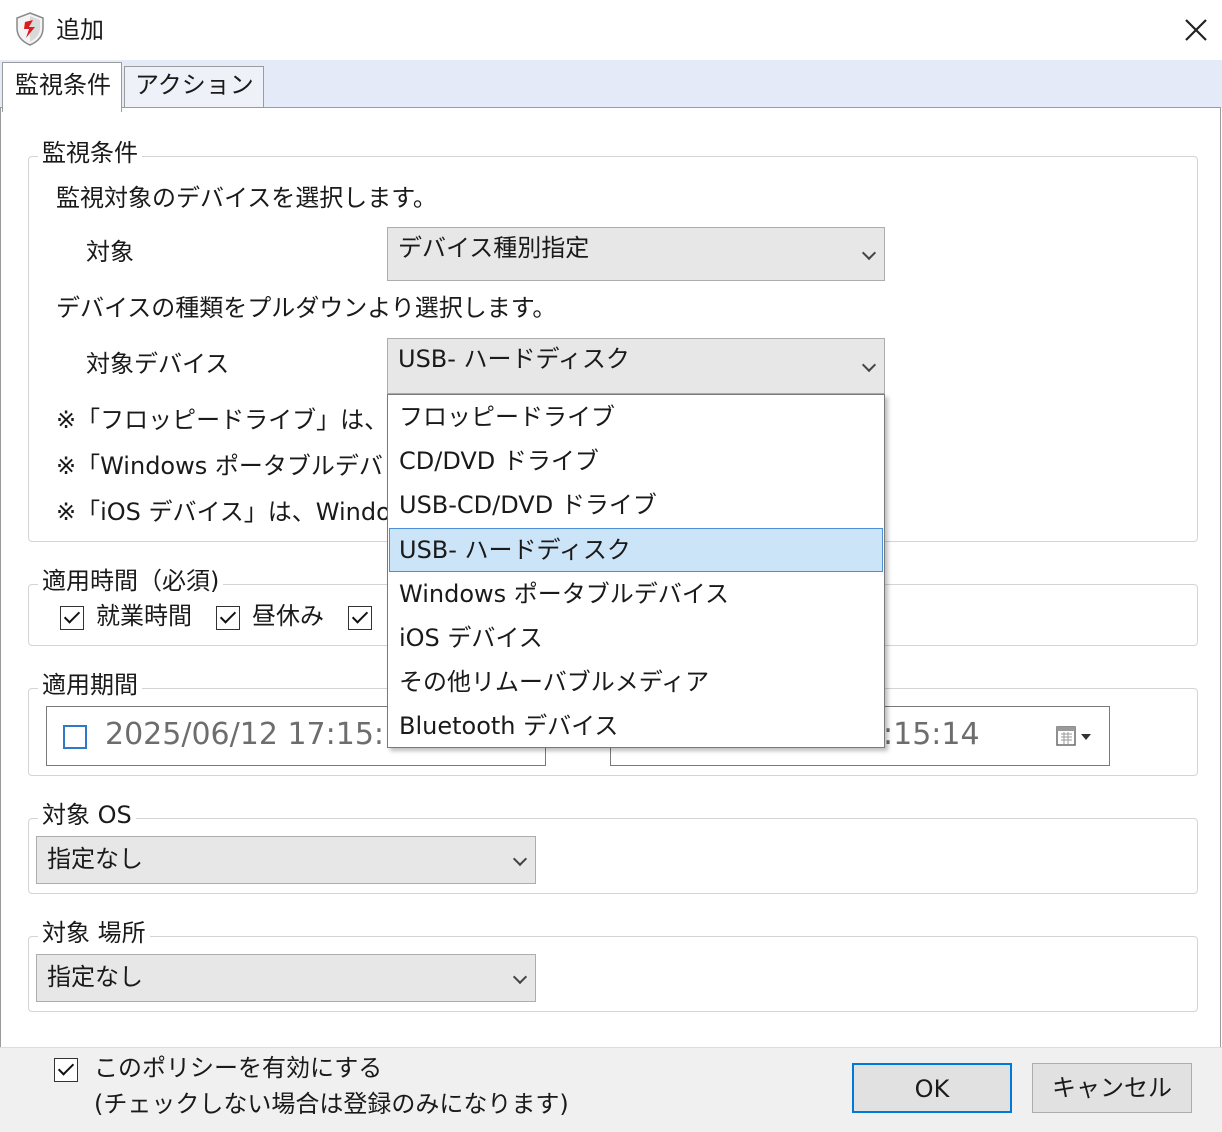 The width and height of the screenshot is (1222, 1132). I want to click on option-label: その他リムーバブルメディア, so click(554, 682).